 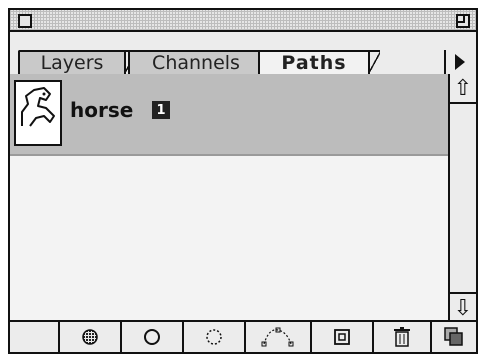 I want to click on close-box-icon, so click(x=25, y=21).